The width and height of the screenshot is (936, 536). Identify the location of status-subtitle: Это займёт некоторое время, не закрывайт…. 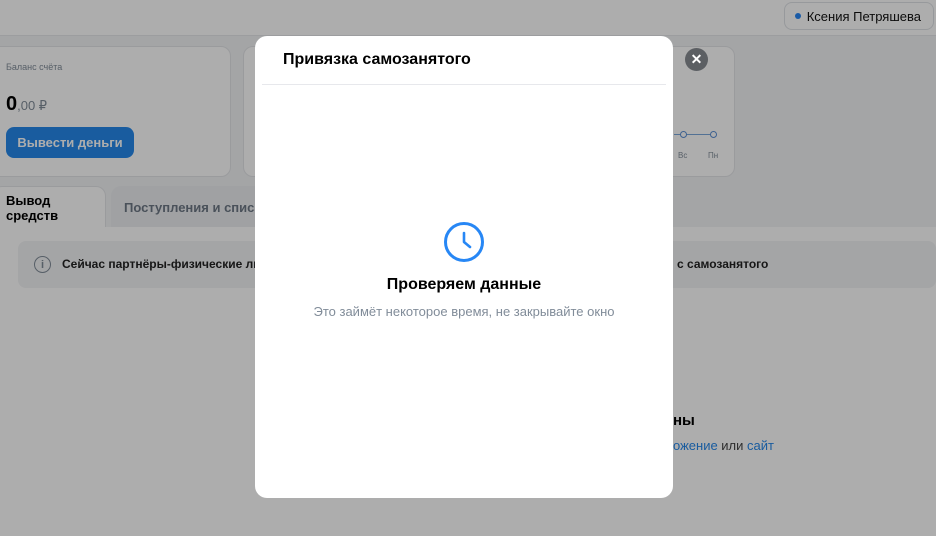
(464, 311).